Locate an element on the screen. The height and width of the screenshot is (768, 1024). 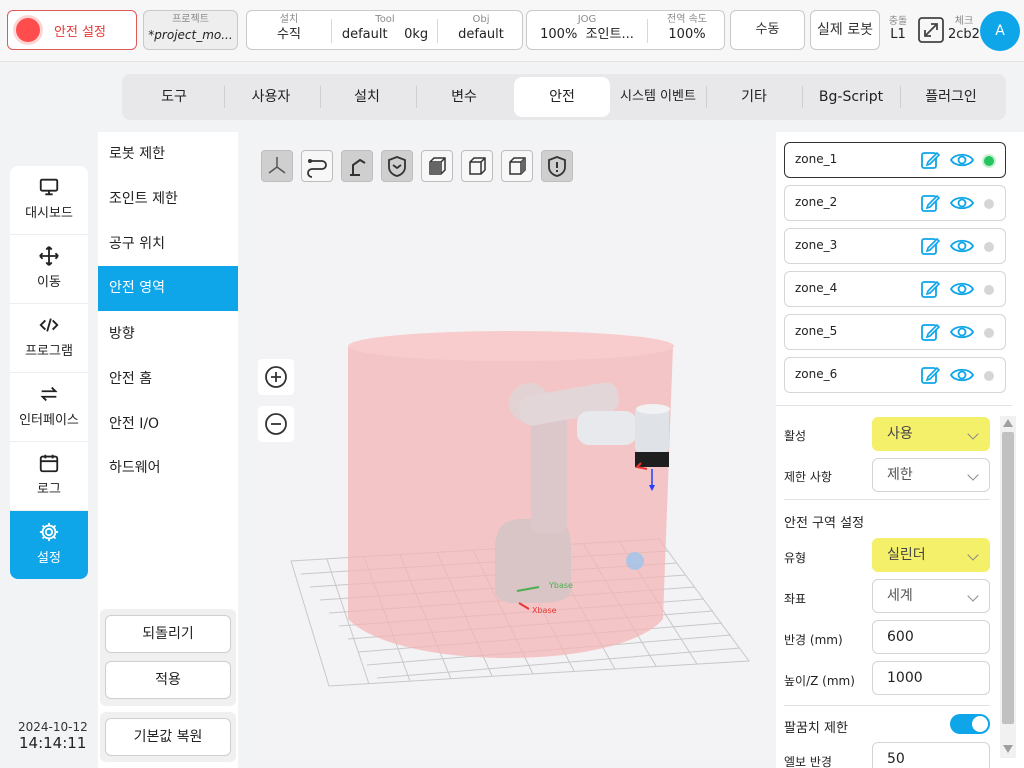
code-icon is located at coordinates (49, 325).